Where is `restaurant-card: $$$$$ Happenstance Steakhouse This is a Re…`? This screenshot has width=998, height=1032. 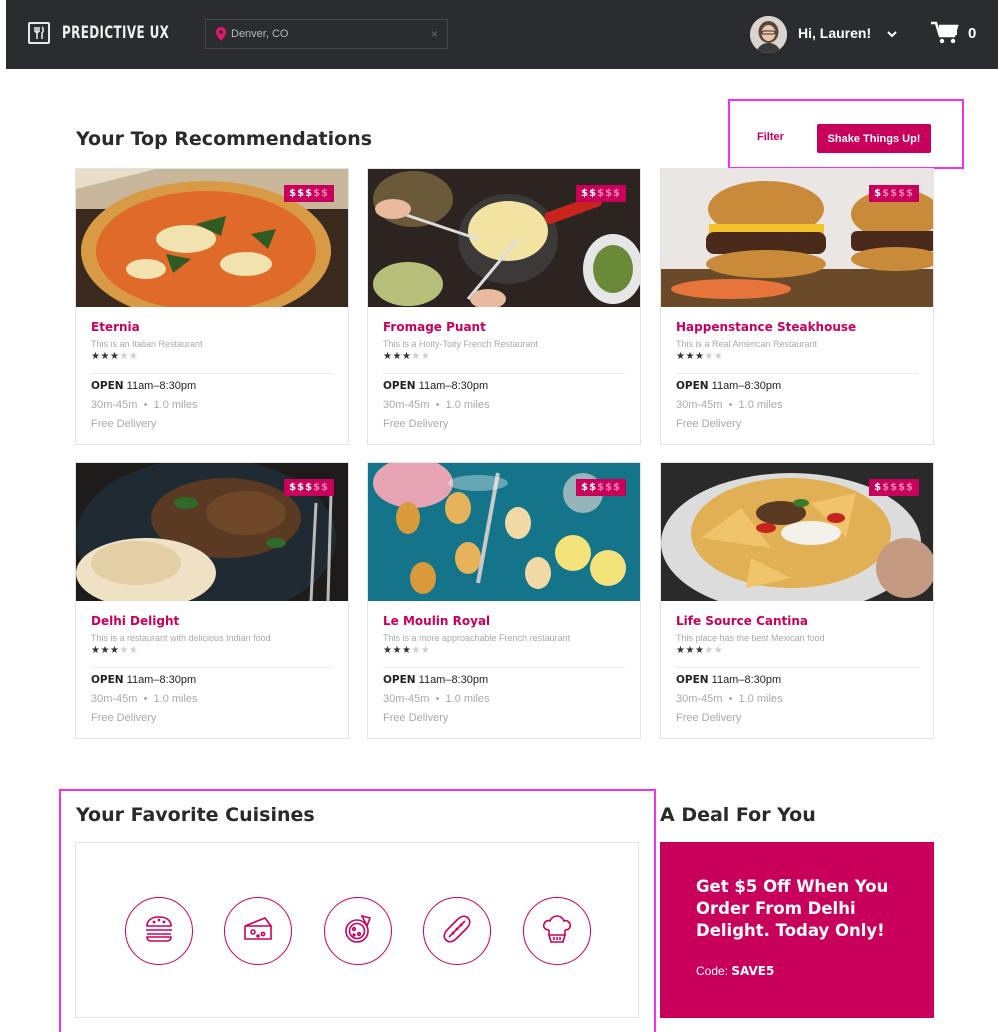 restaurant-card: $$$$$ Happenstance Steakhouse This is a Re… is located at coordinates (797, 306).